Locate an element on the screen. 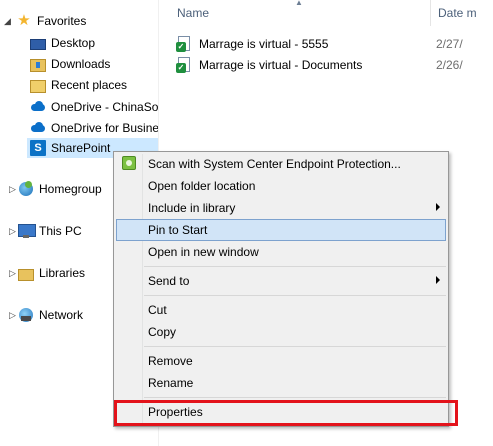  nav-this-pc: This PC is located at coordinates (50, 231).